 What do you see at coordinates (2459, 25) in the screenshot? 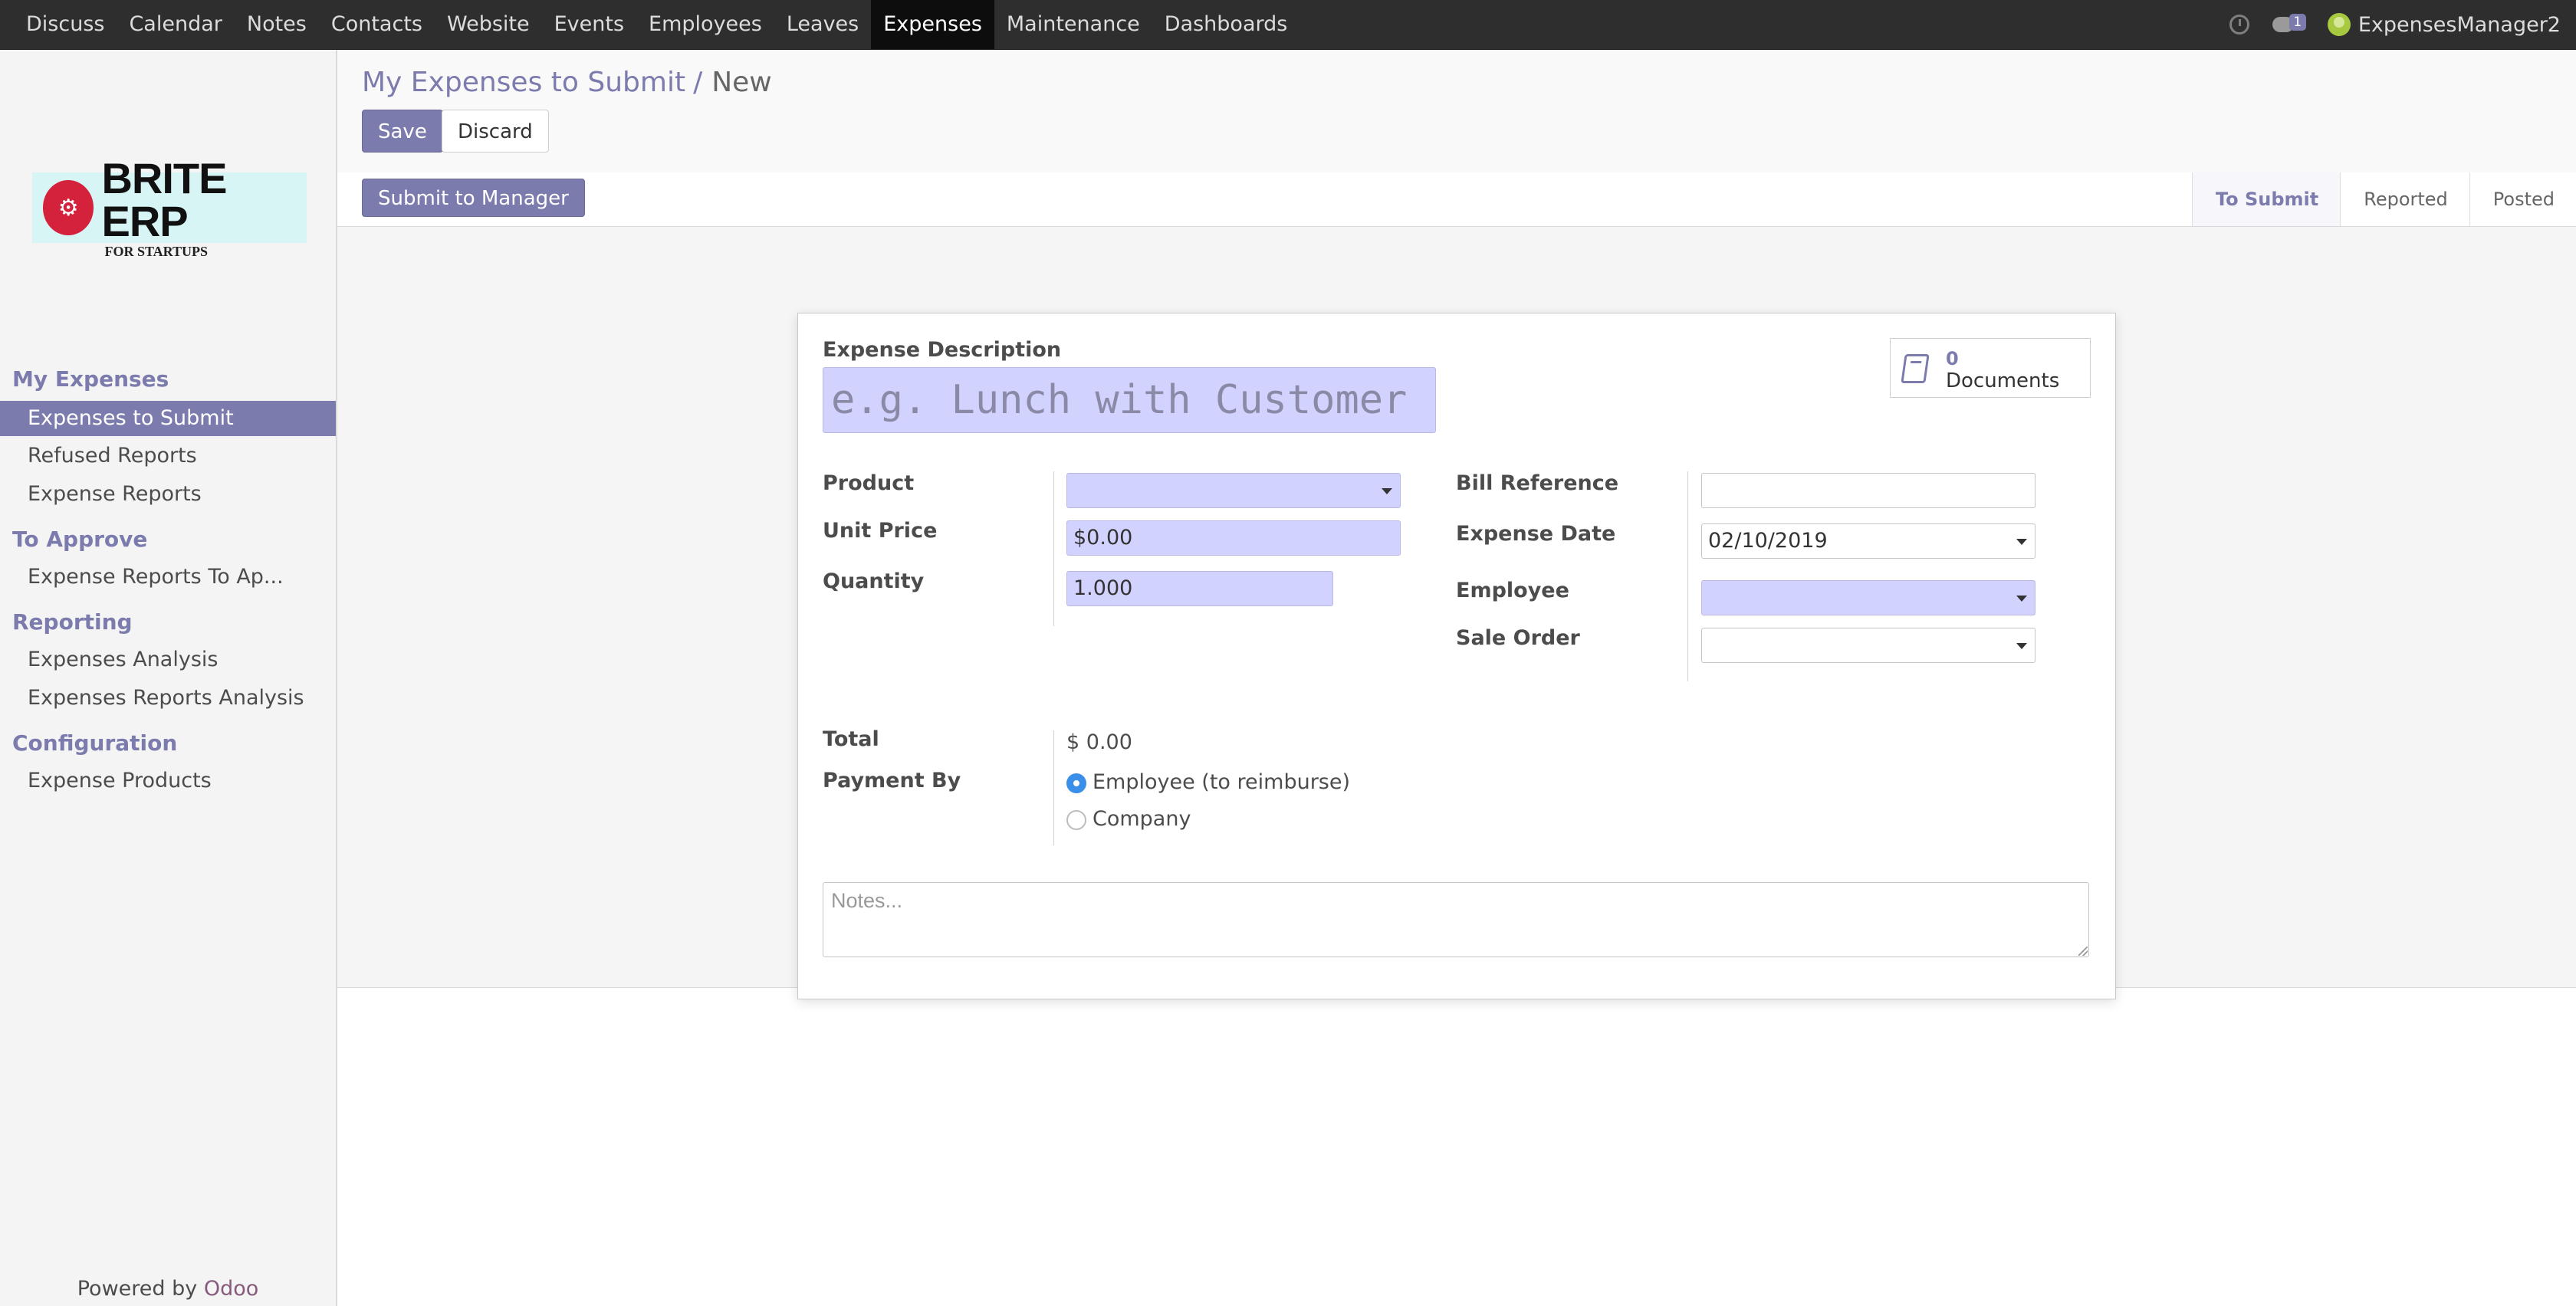
I see `user-name: ExpensesManager2` at bounding box center [2459, 25].